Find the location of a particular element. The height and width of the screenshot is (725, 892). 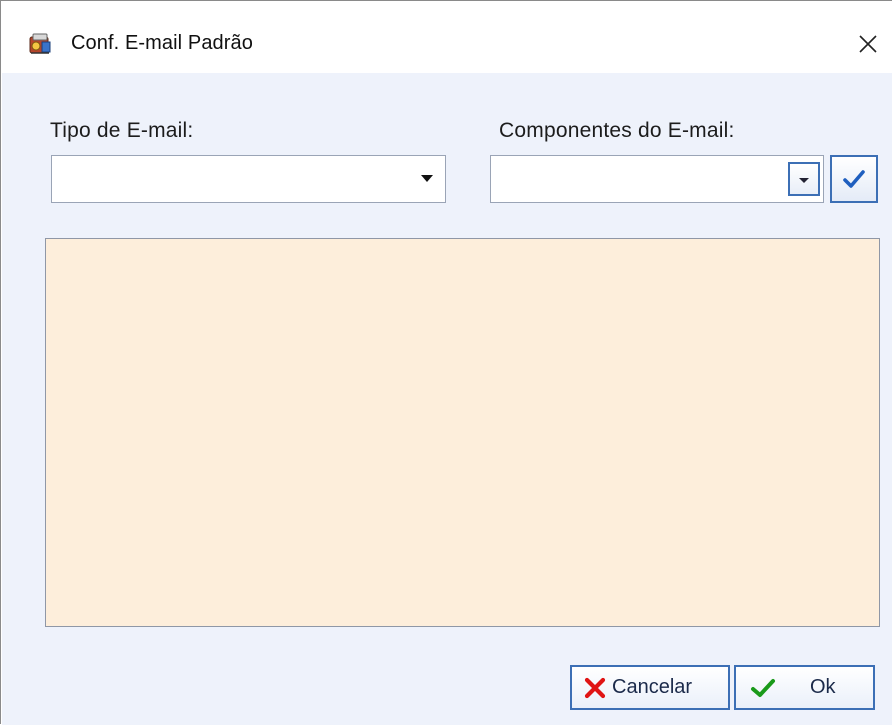

componentes-email-label: Componentes do E-mail: is located at coordinates (617, 130).